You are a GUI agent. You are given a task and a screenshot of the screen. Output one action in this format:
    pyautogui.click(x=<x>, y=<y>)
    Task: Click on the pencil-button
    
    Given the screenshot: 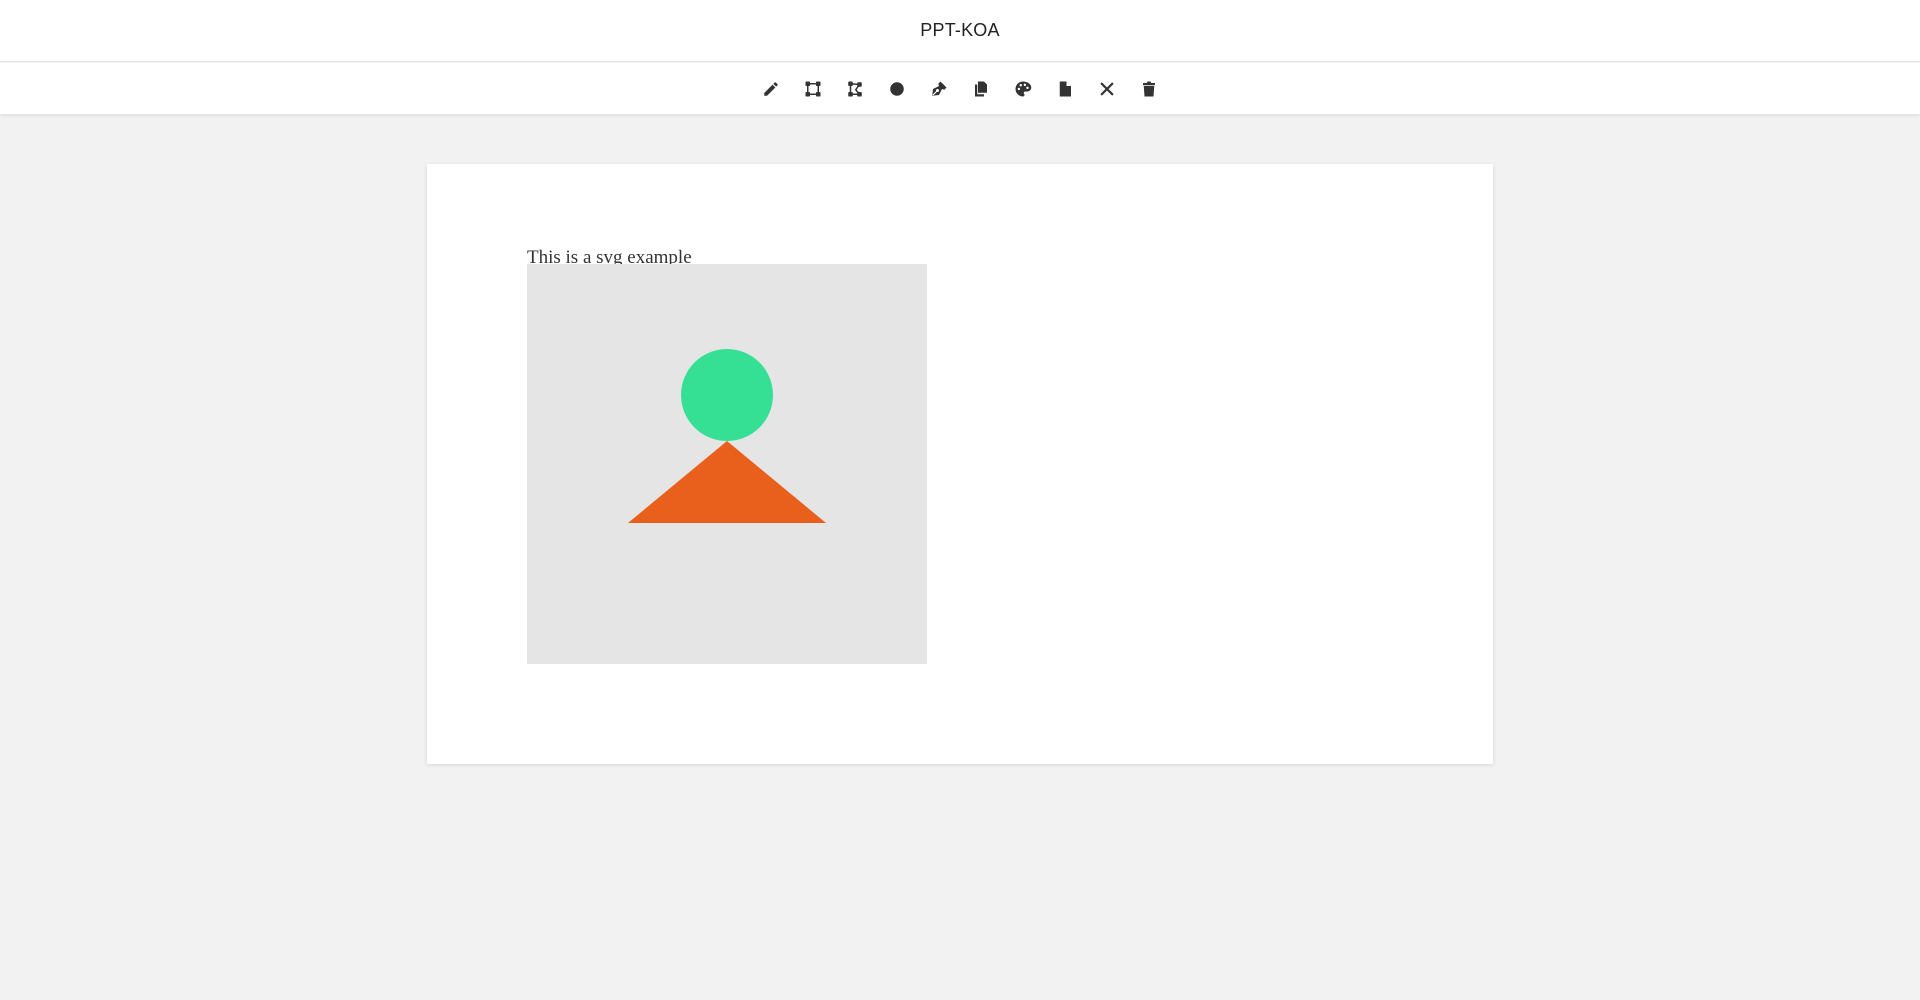 What is the action you would take?
    pyautogui.click(x=771, y=89)
    